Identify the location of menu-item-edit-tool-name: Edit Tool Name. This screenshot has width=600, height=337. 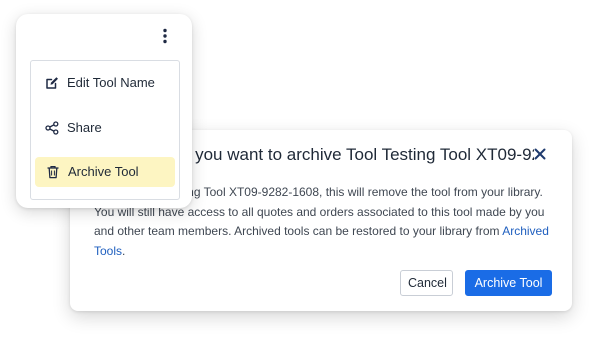
(105, 83).